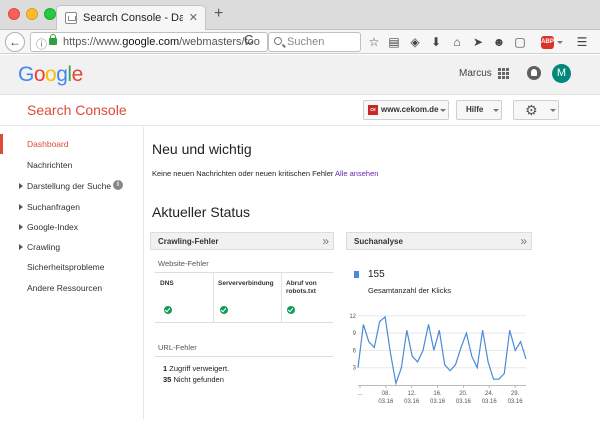 This screenshot has height=432, width=600. I want to click on chat-icon: ☻, so click(499, 42).